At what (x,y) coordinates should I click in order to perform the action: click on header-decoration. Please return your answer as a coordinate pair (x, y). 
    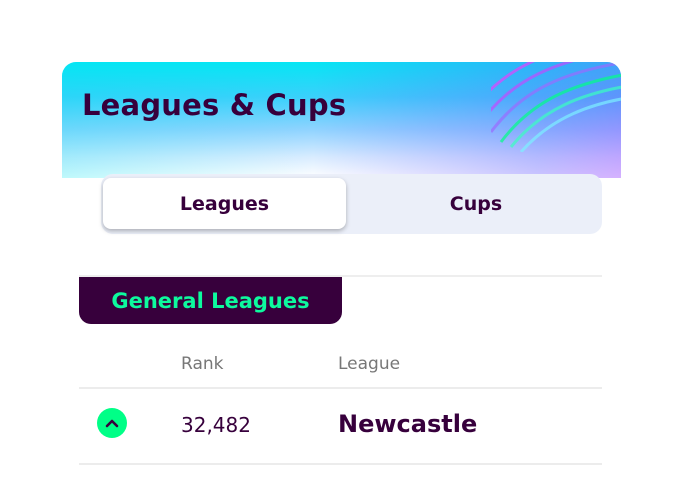
    Looking at the image, I should click on (556, 107).